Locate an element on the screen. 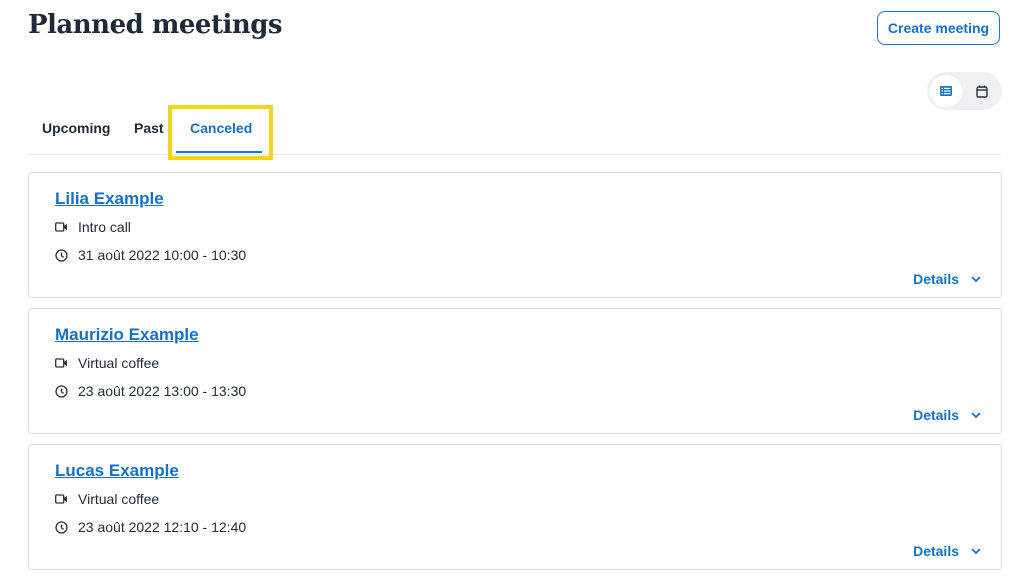 The image size is (1024, 586). meeting-time-label: 23 août 2022 13:00 - 13:30 is located at coordinates (162, 391).